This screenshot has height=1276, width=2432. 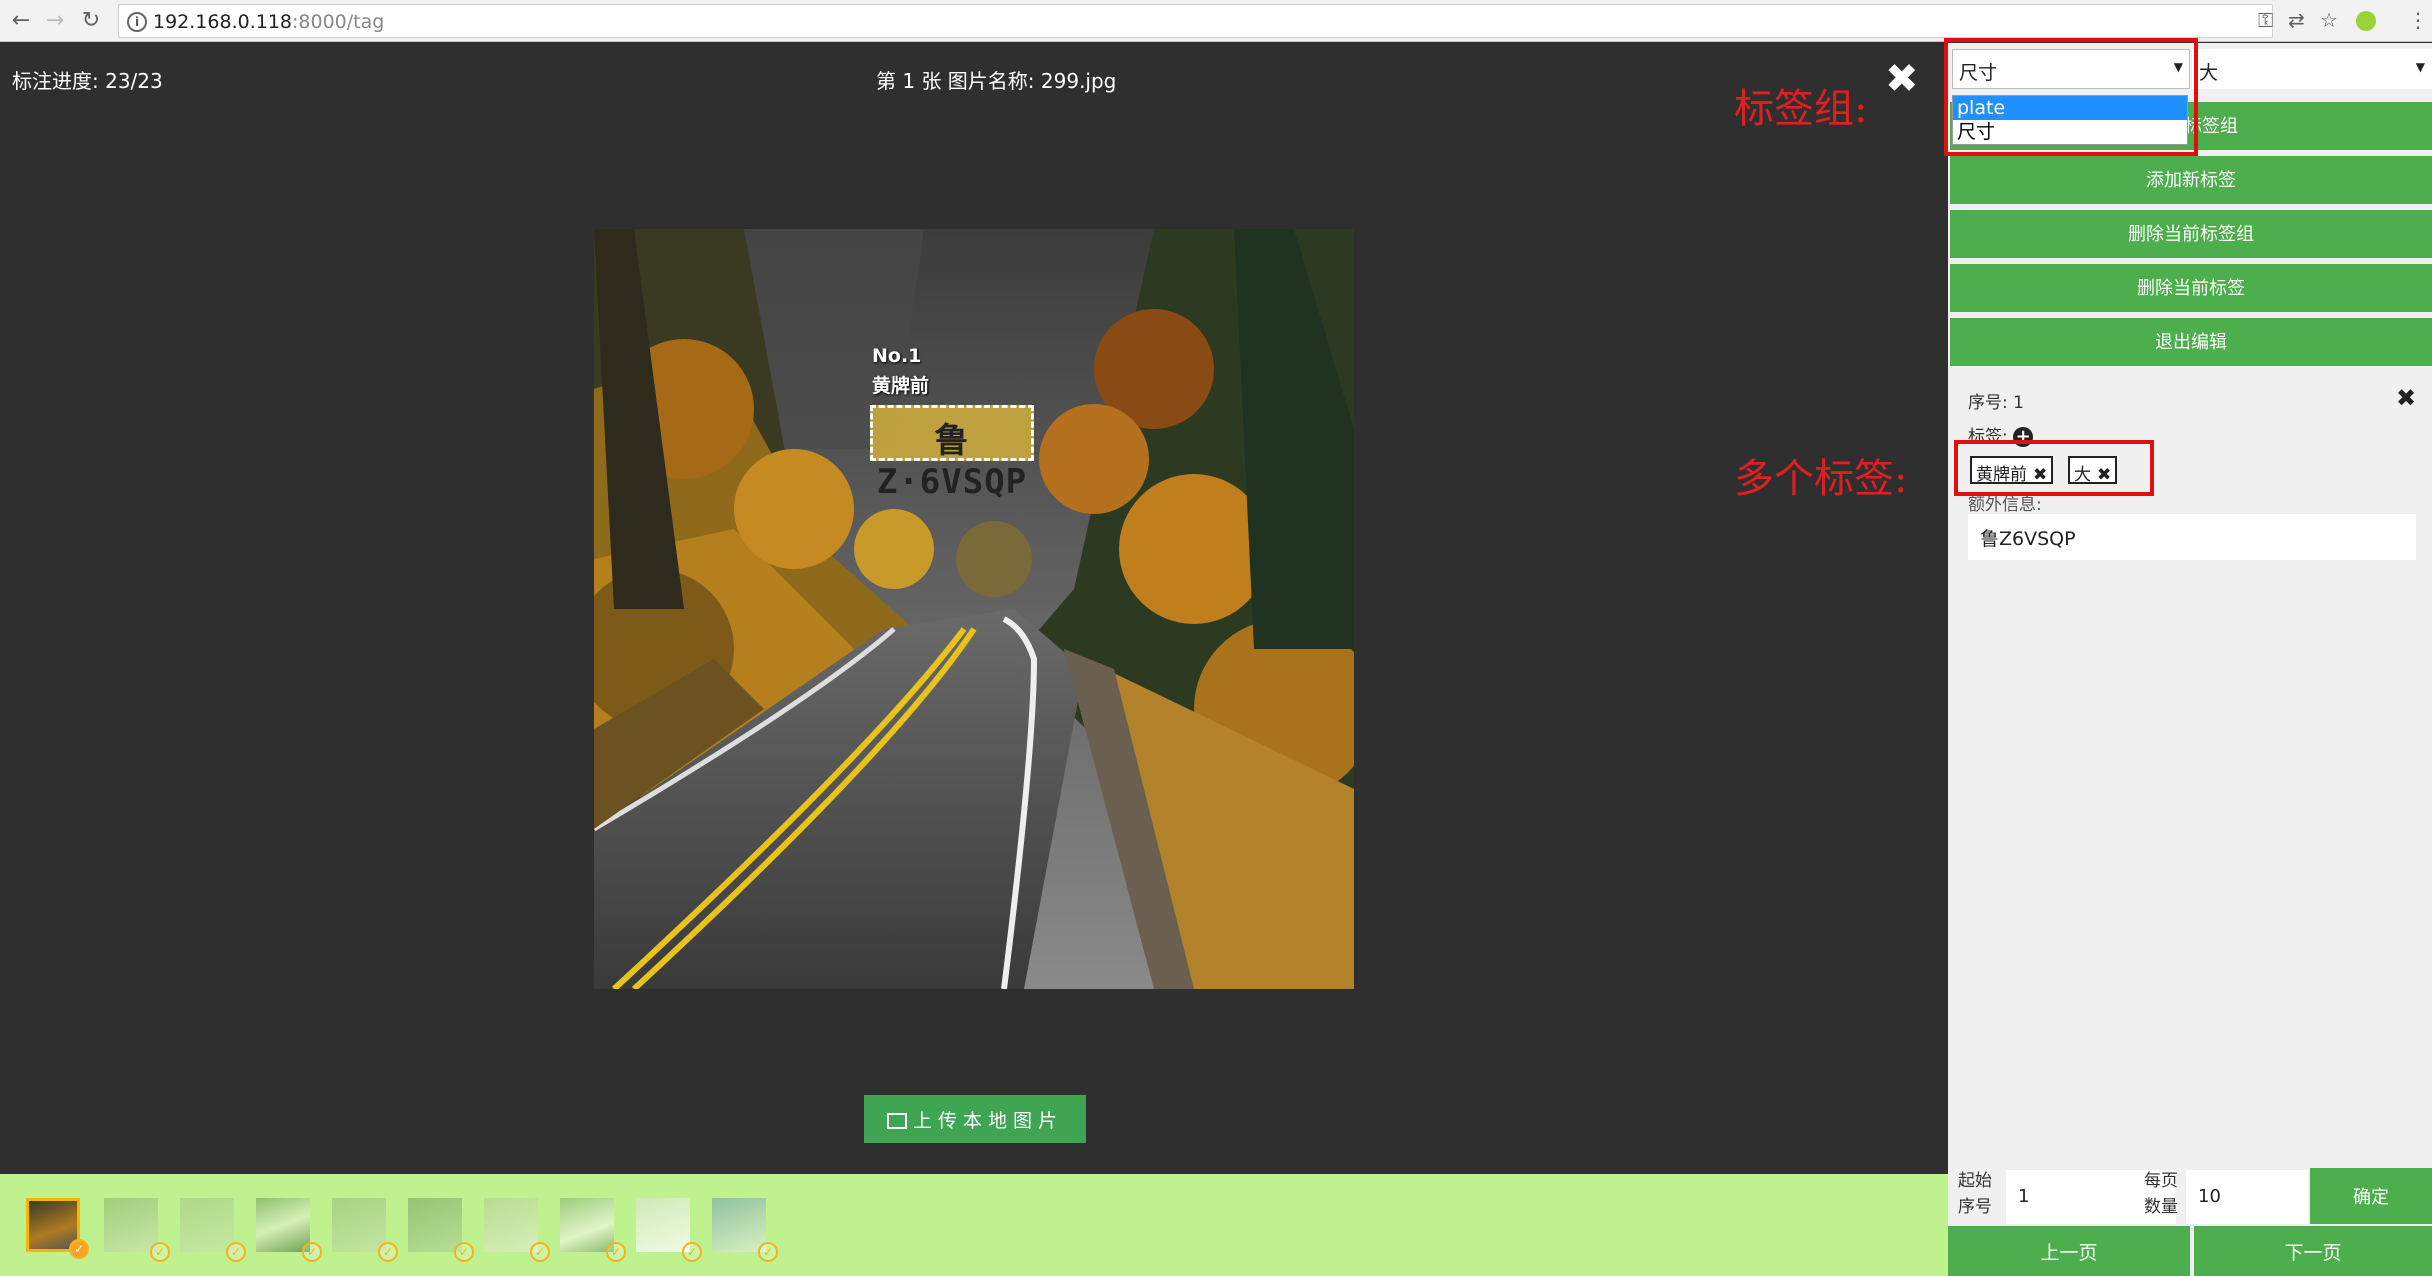 I want to click on image-icon, so click(x=896, y=1120).